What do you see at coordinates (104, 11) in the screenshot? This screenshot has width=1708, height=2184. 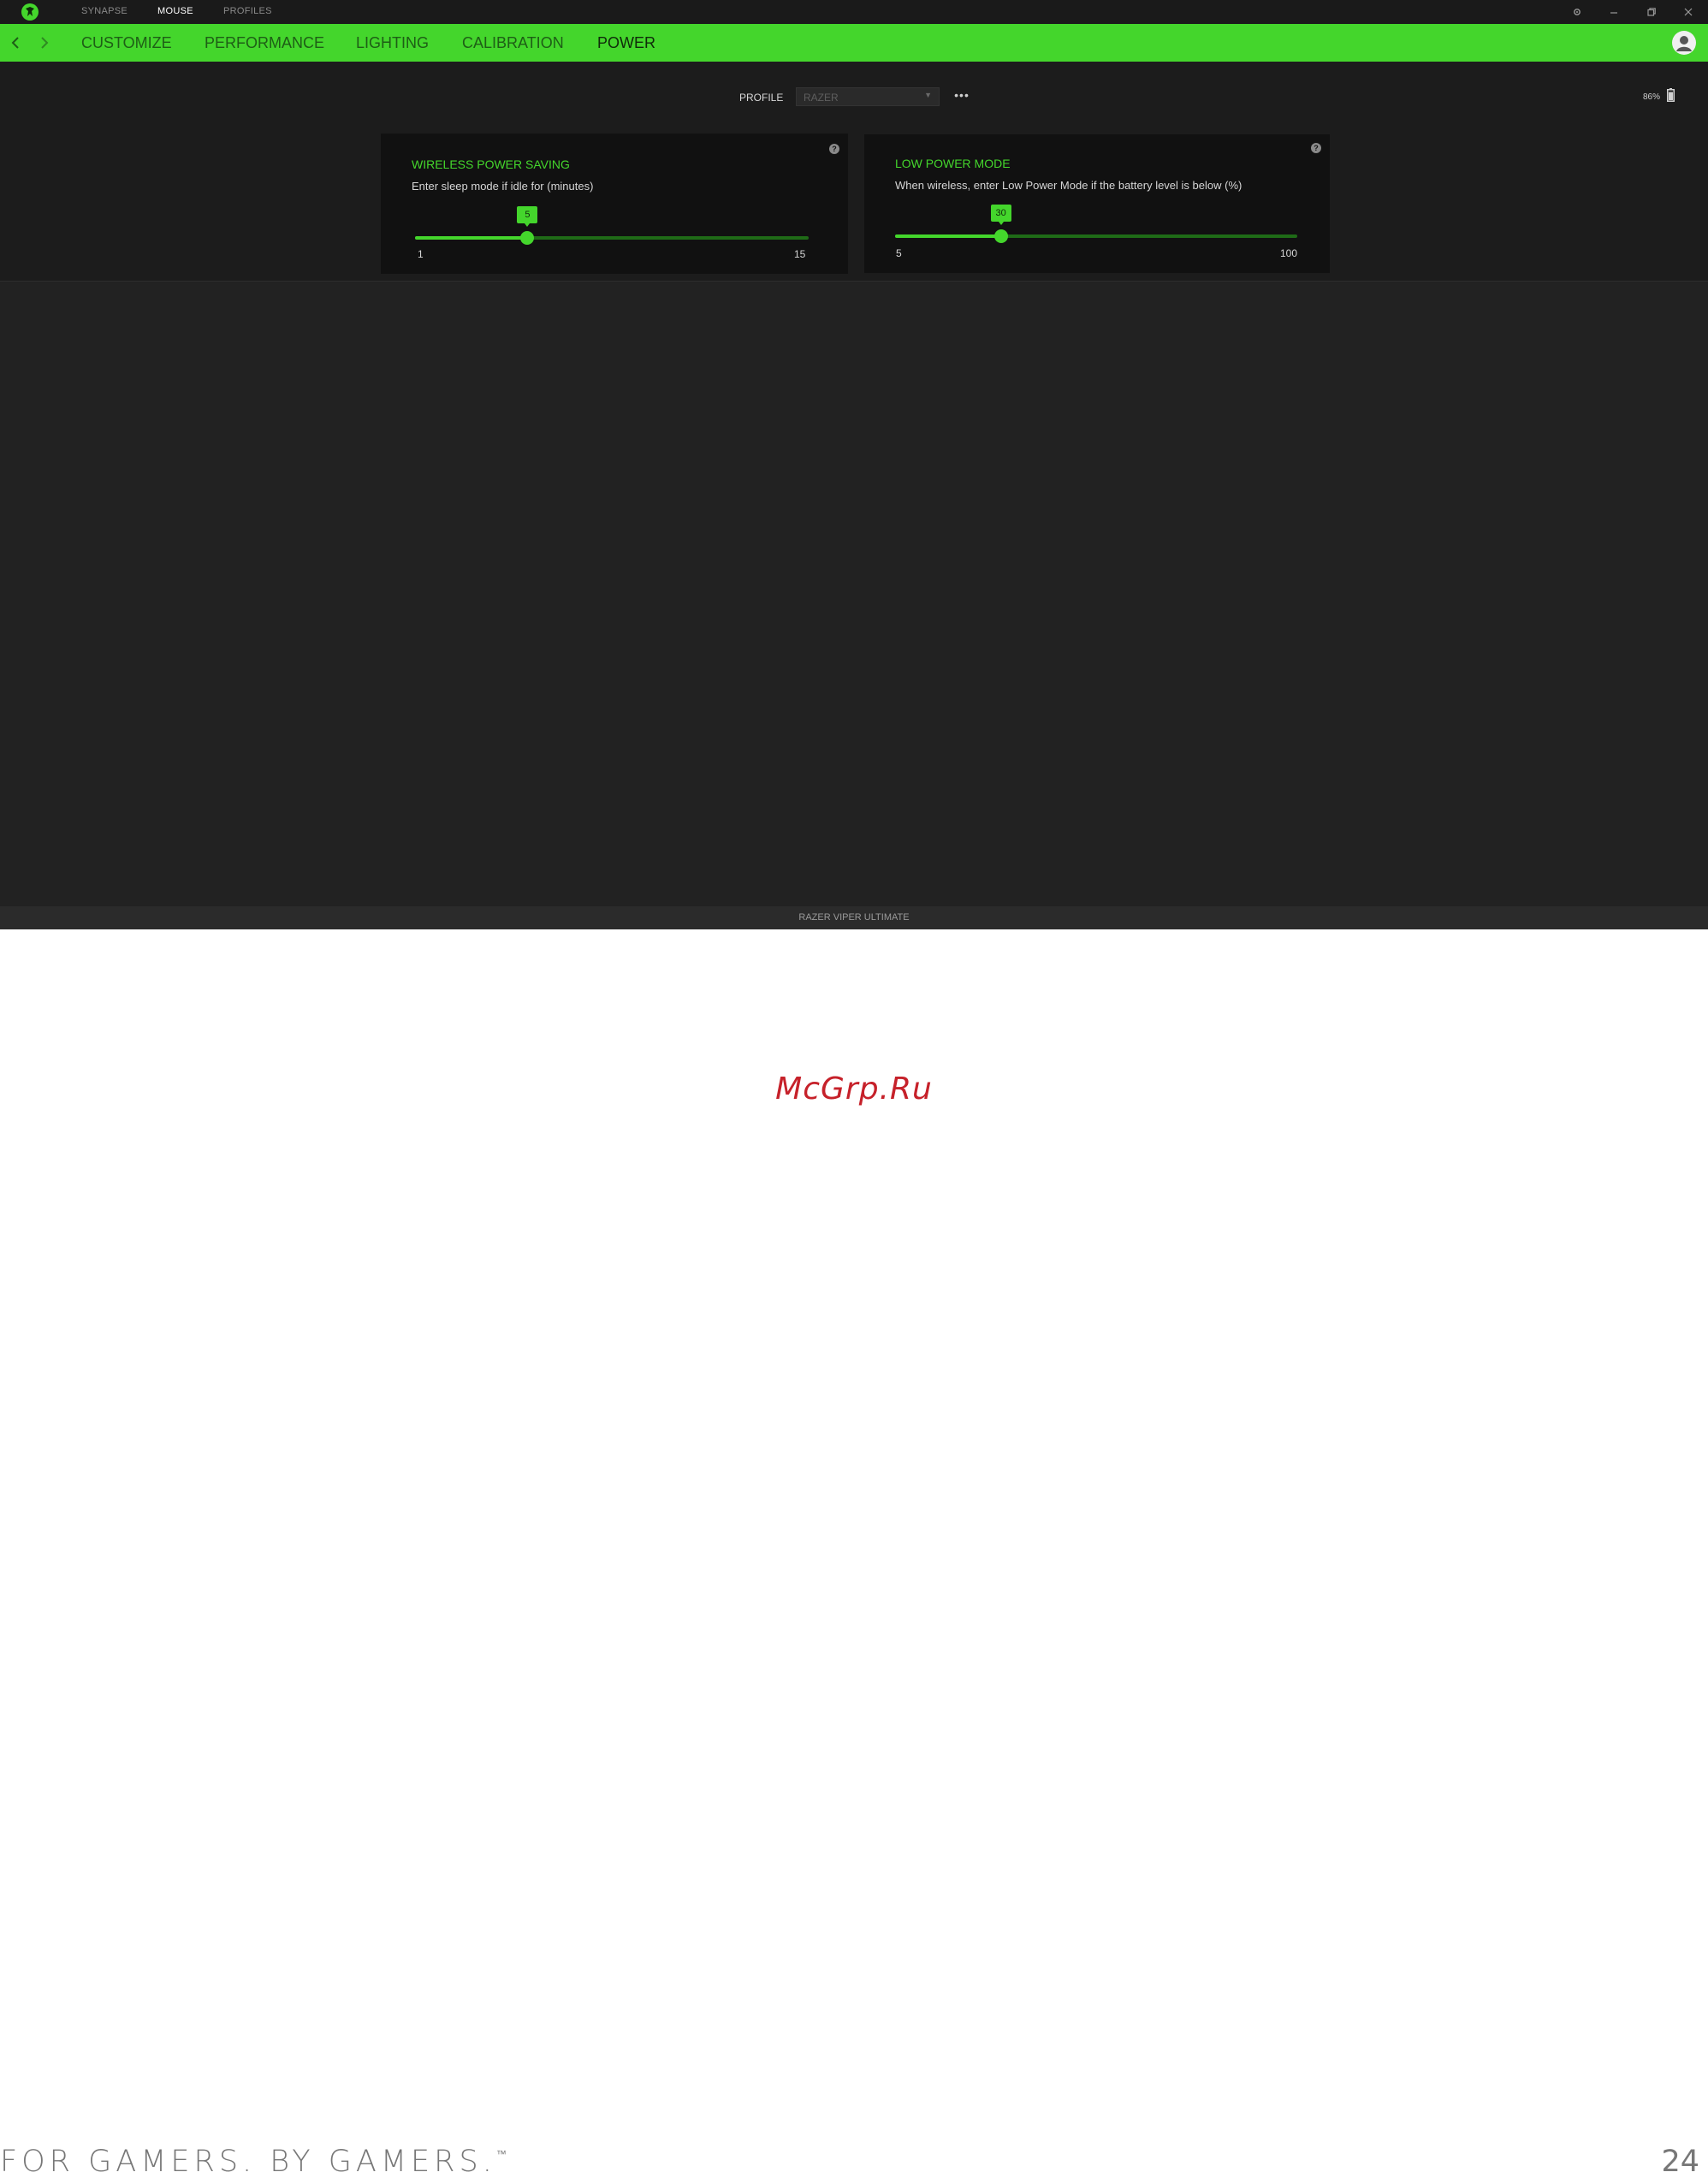 I see `top-tab-synapse: SYNAPSE` at bounding box center [104, 11].